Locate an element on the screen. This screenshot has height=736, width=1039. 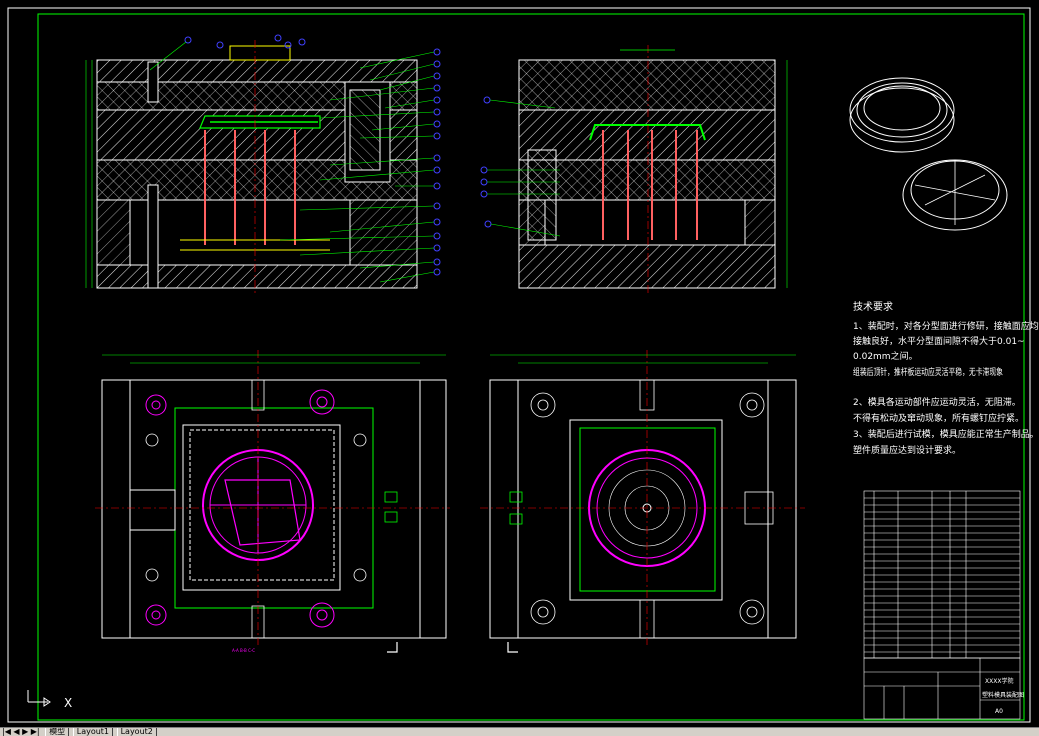
title-block-drawing-name: 塑料模具装配图 is located at coordinates (1003, 695).